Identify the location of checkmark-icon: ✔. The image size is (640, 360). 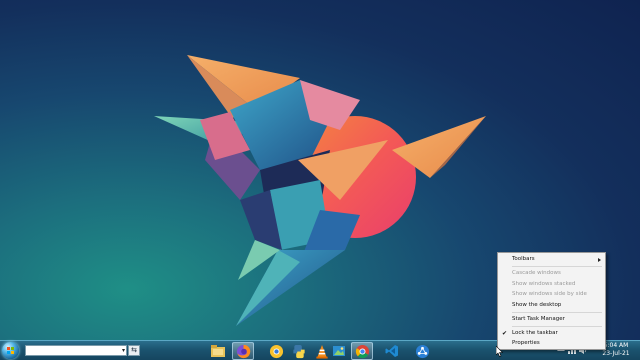
(505, 333).